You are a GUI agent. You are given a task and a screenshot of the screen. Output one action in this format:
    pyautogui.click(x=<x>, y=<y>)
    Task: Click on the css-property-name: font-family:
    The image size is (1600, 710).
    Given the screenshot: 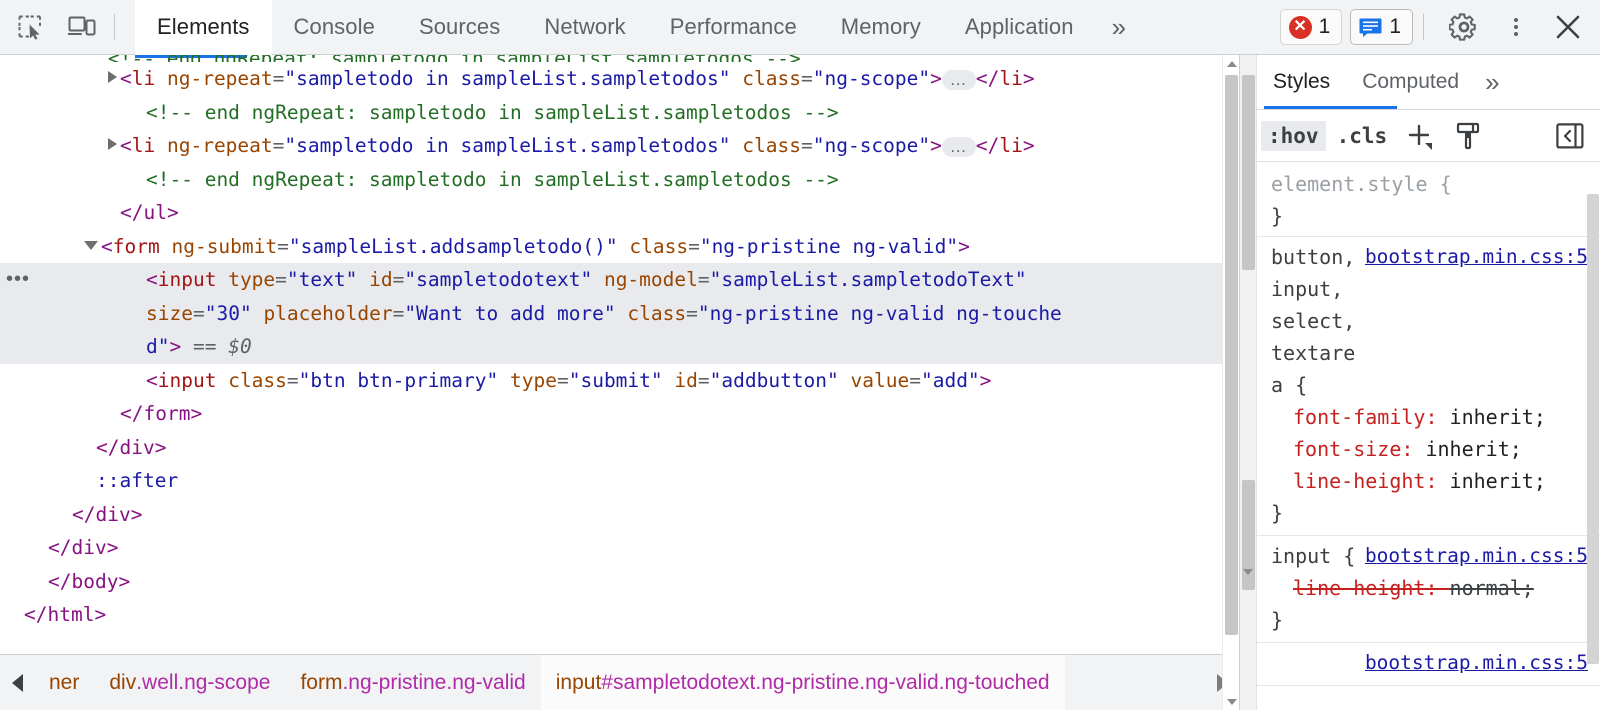 What is the action you would take?
    pyautogui.click(x=1371, y=417)
    